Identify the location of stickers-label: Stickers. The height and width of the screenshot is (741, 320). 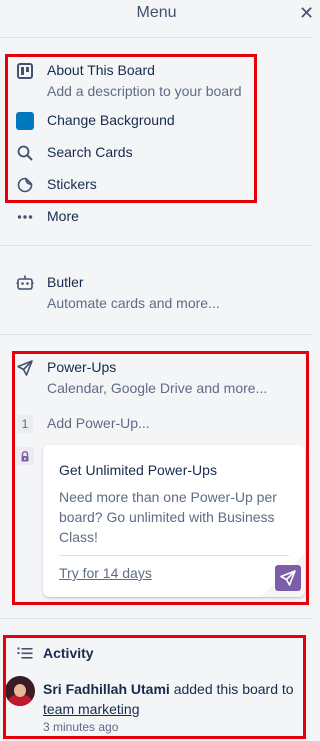
(72, 184).